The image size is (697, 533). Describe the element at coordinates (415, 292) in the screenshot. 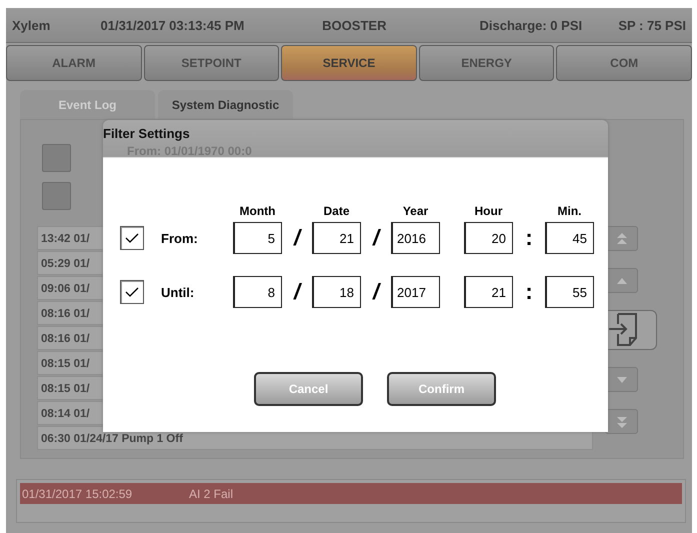

I see `year-field: 2017` at that location.